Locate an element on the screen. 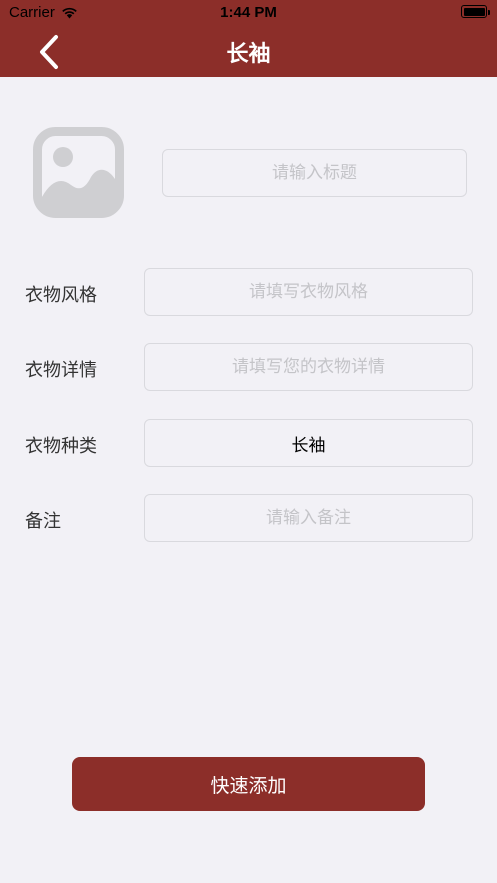 This screenshot has height=883, width=497. status-time: 1:44 PM is located at coordinates (248, 12).